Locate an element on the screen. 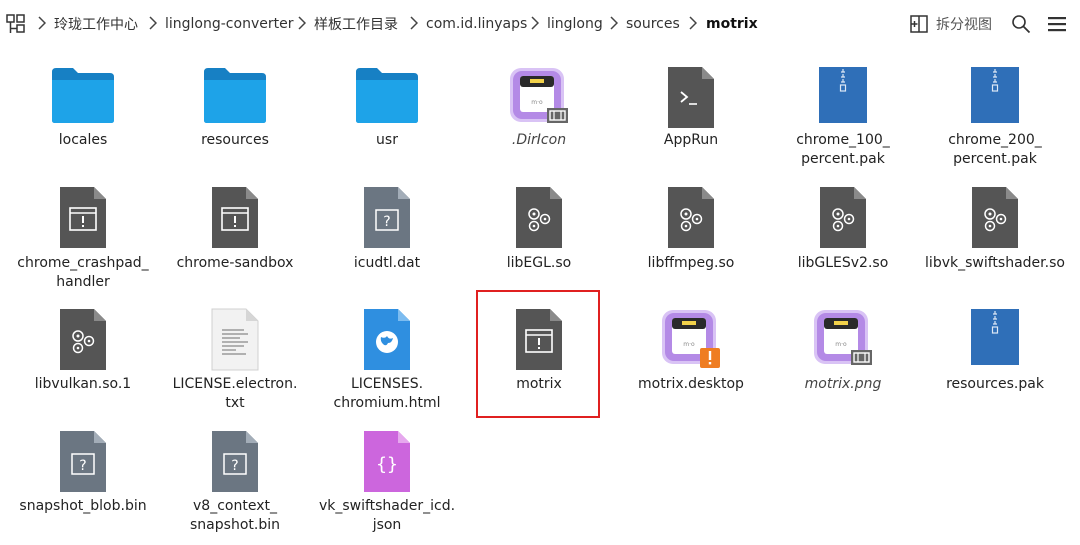 This screenshot has width=1080, height=545. breadcrumb-current: motrix is located at coordinates (732, 24).